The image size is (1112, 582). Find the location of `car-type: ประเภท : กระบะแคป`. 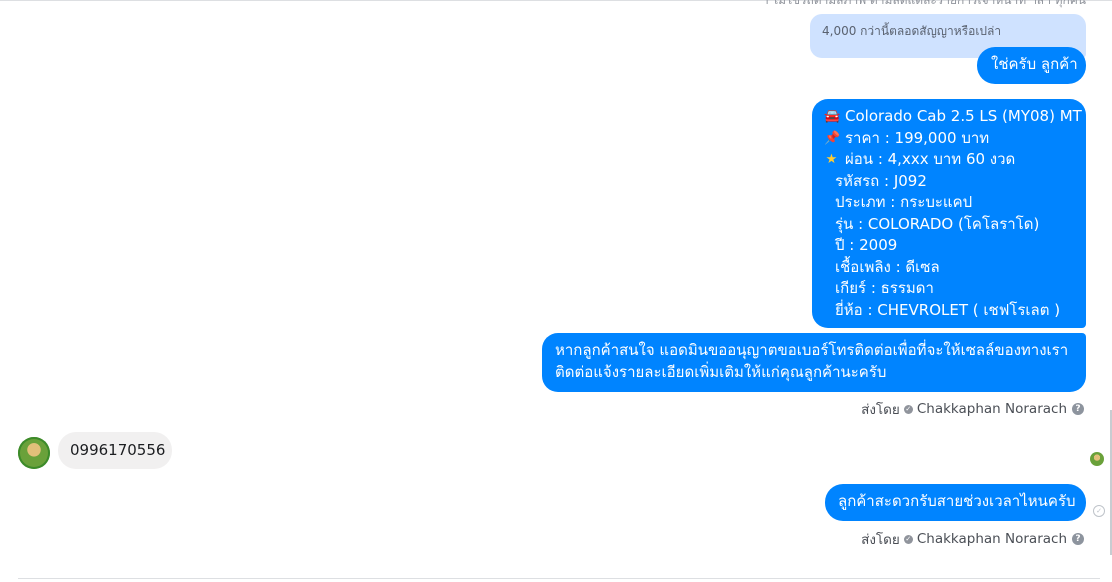

car-type: ประเภท : กระบะแคป is located at coordinates (904, 202).